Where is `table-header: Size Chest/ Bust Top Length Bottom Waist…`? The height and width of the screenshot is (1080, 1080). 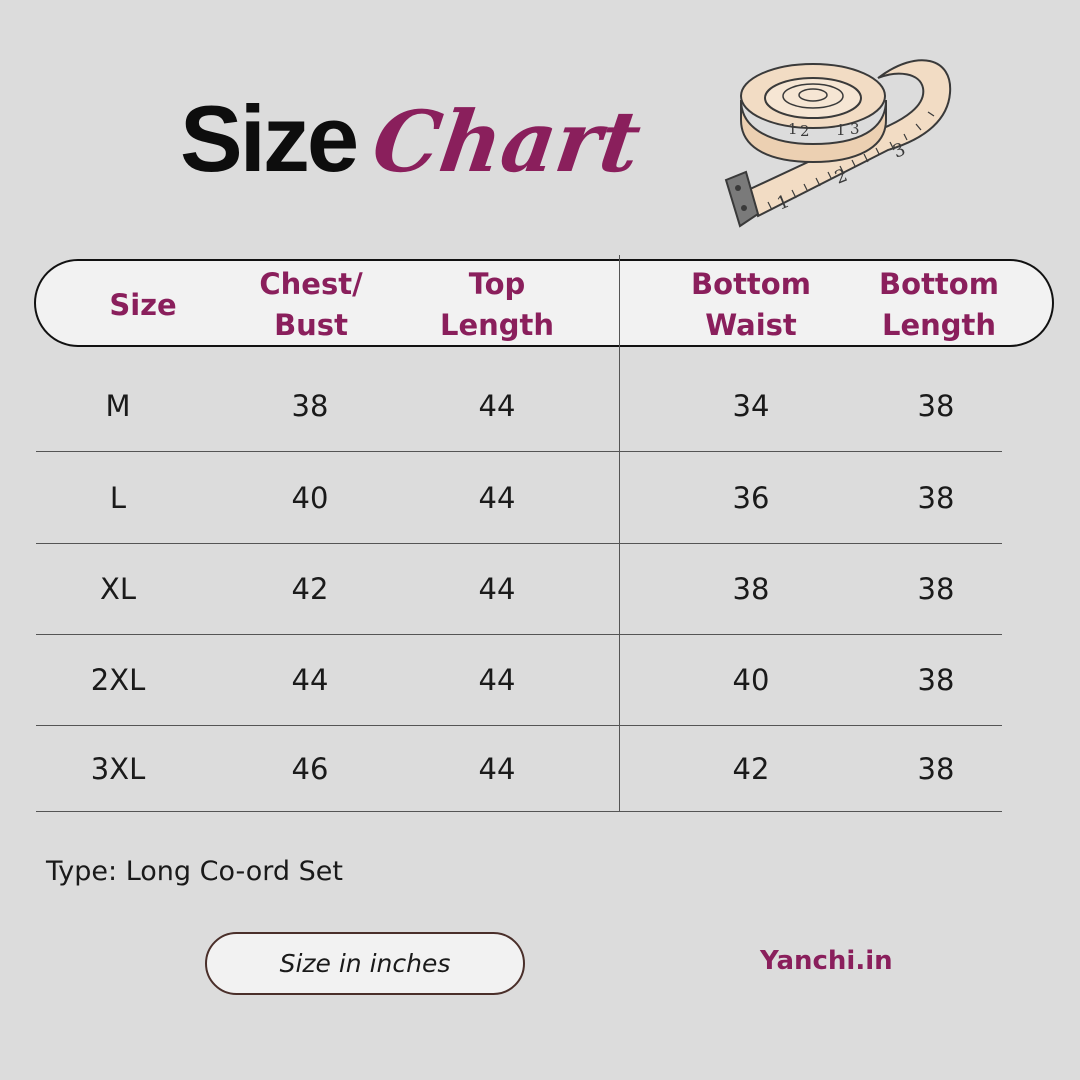 table-header: Size Chest/ Bust Top Length Bottom Waist… is located at coordinates (544, 303).